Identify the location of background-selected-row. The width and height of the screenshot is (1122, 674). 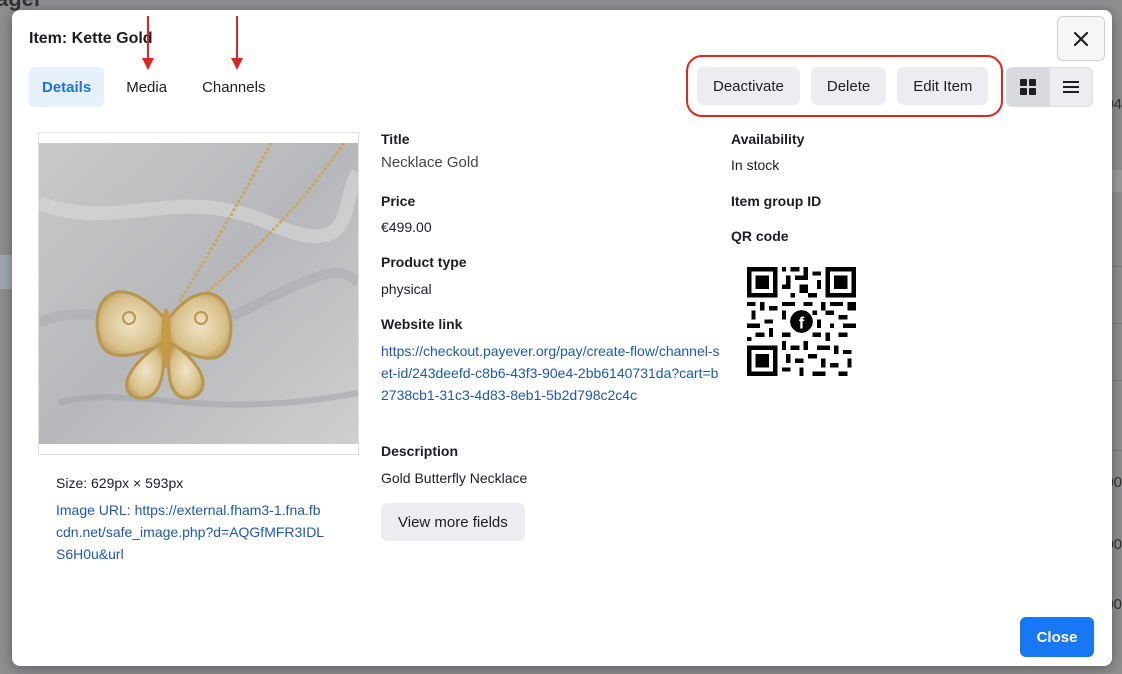
(6, 272).